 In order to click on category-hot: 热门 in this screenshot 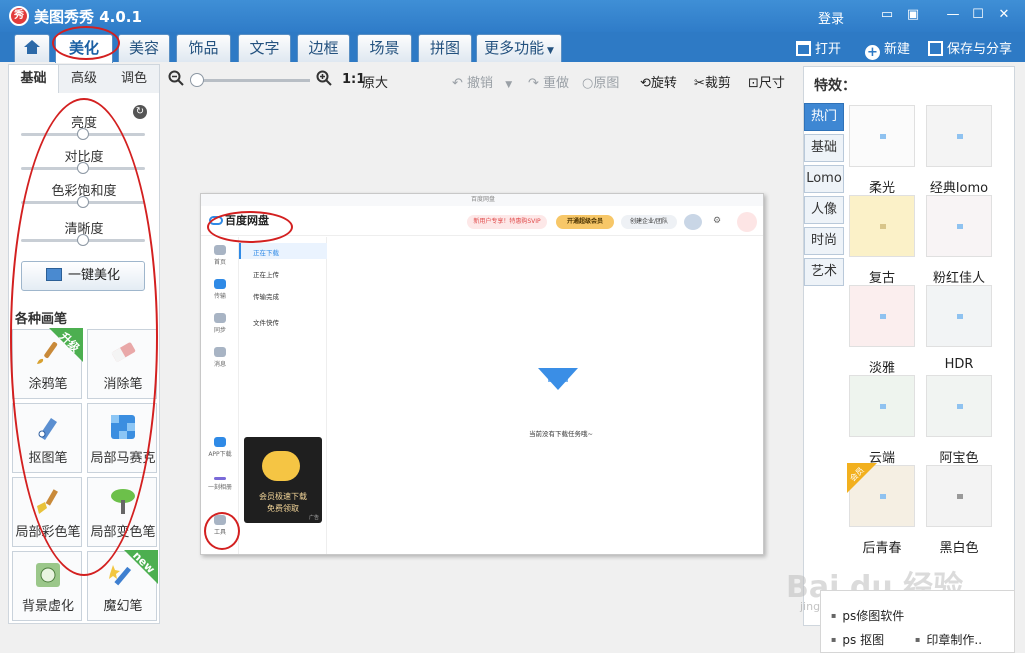, I will do `click(824, 117)`.